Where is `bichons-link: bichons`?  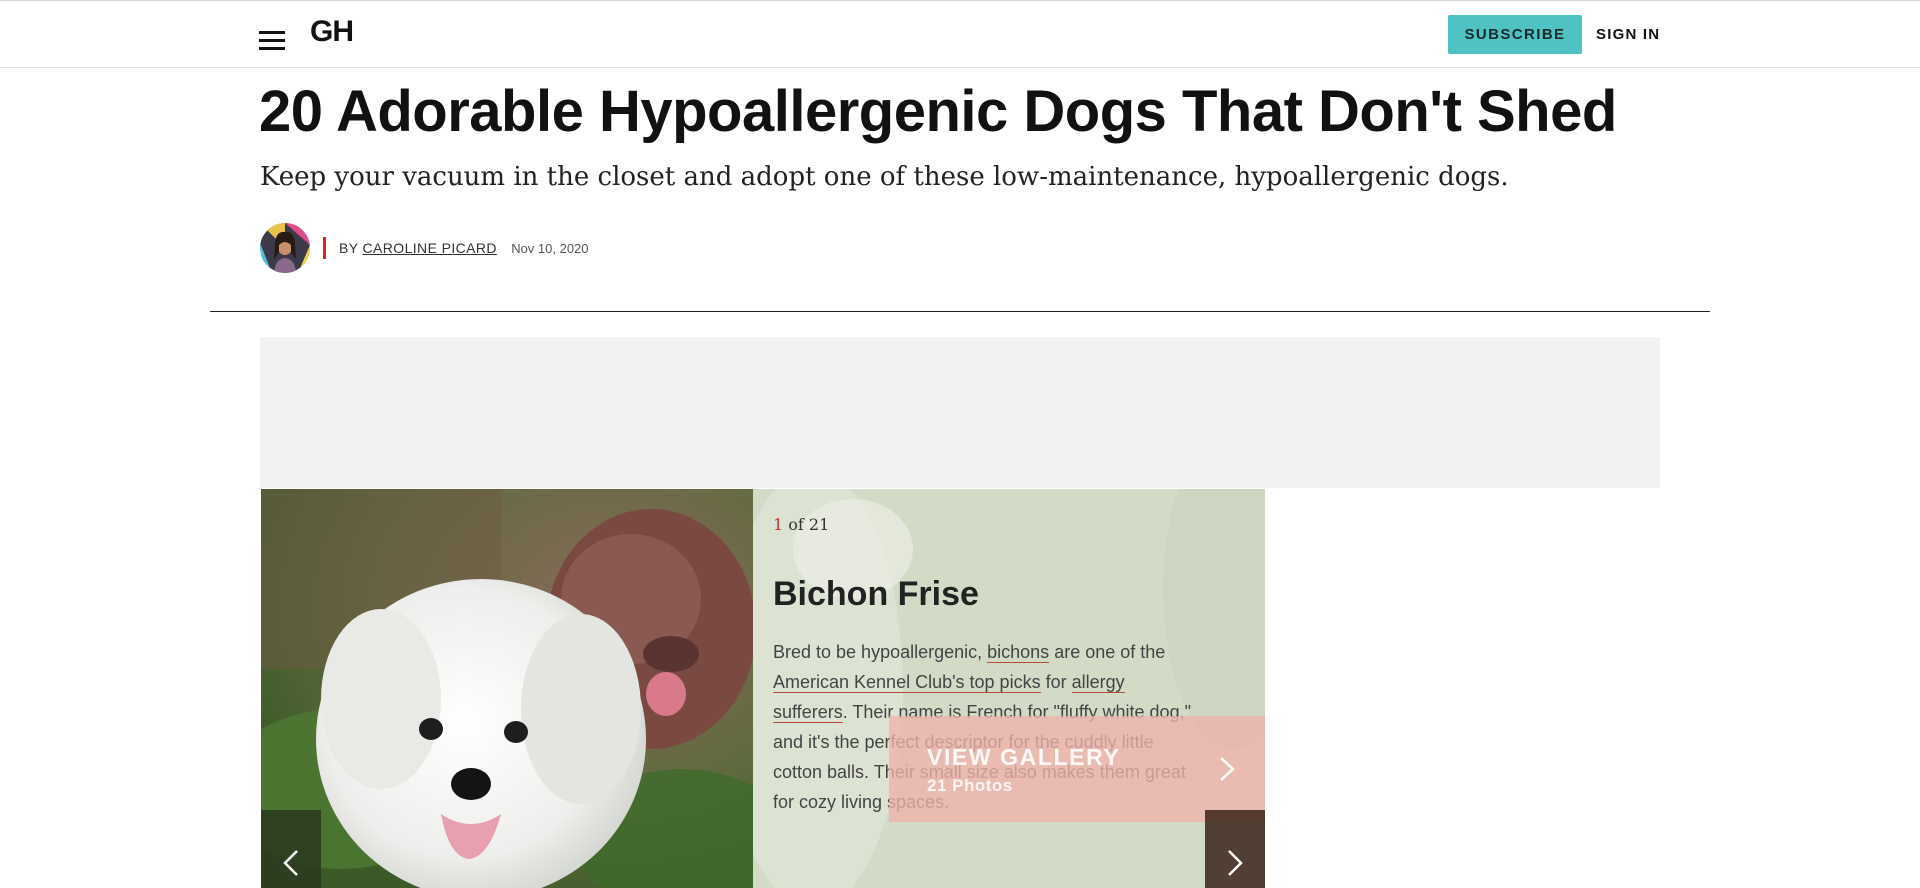 bichons-link: bichons is located at coordinates (1018, 652).